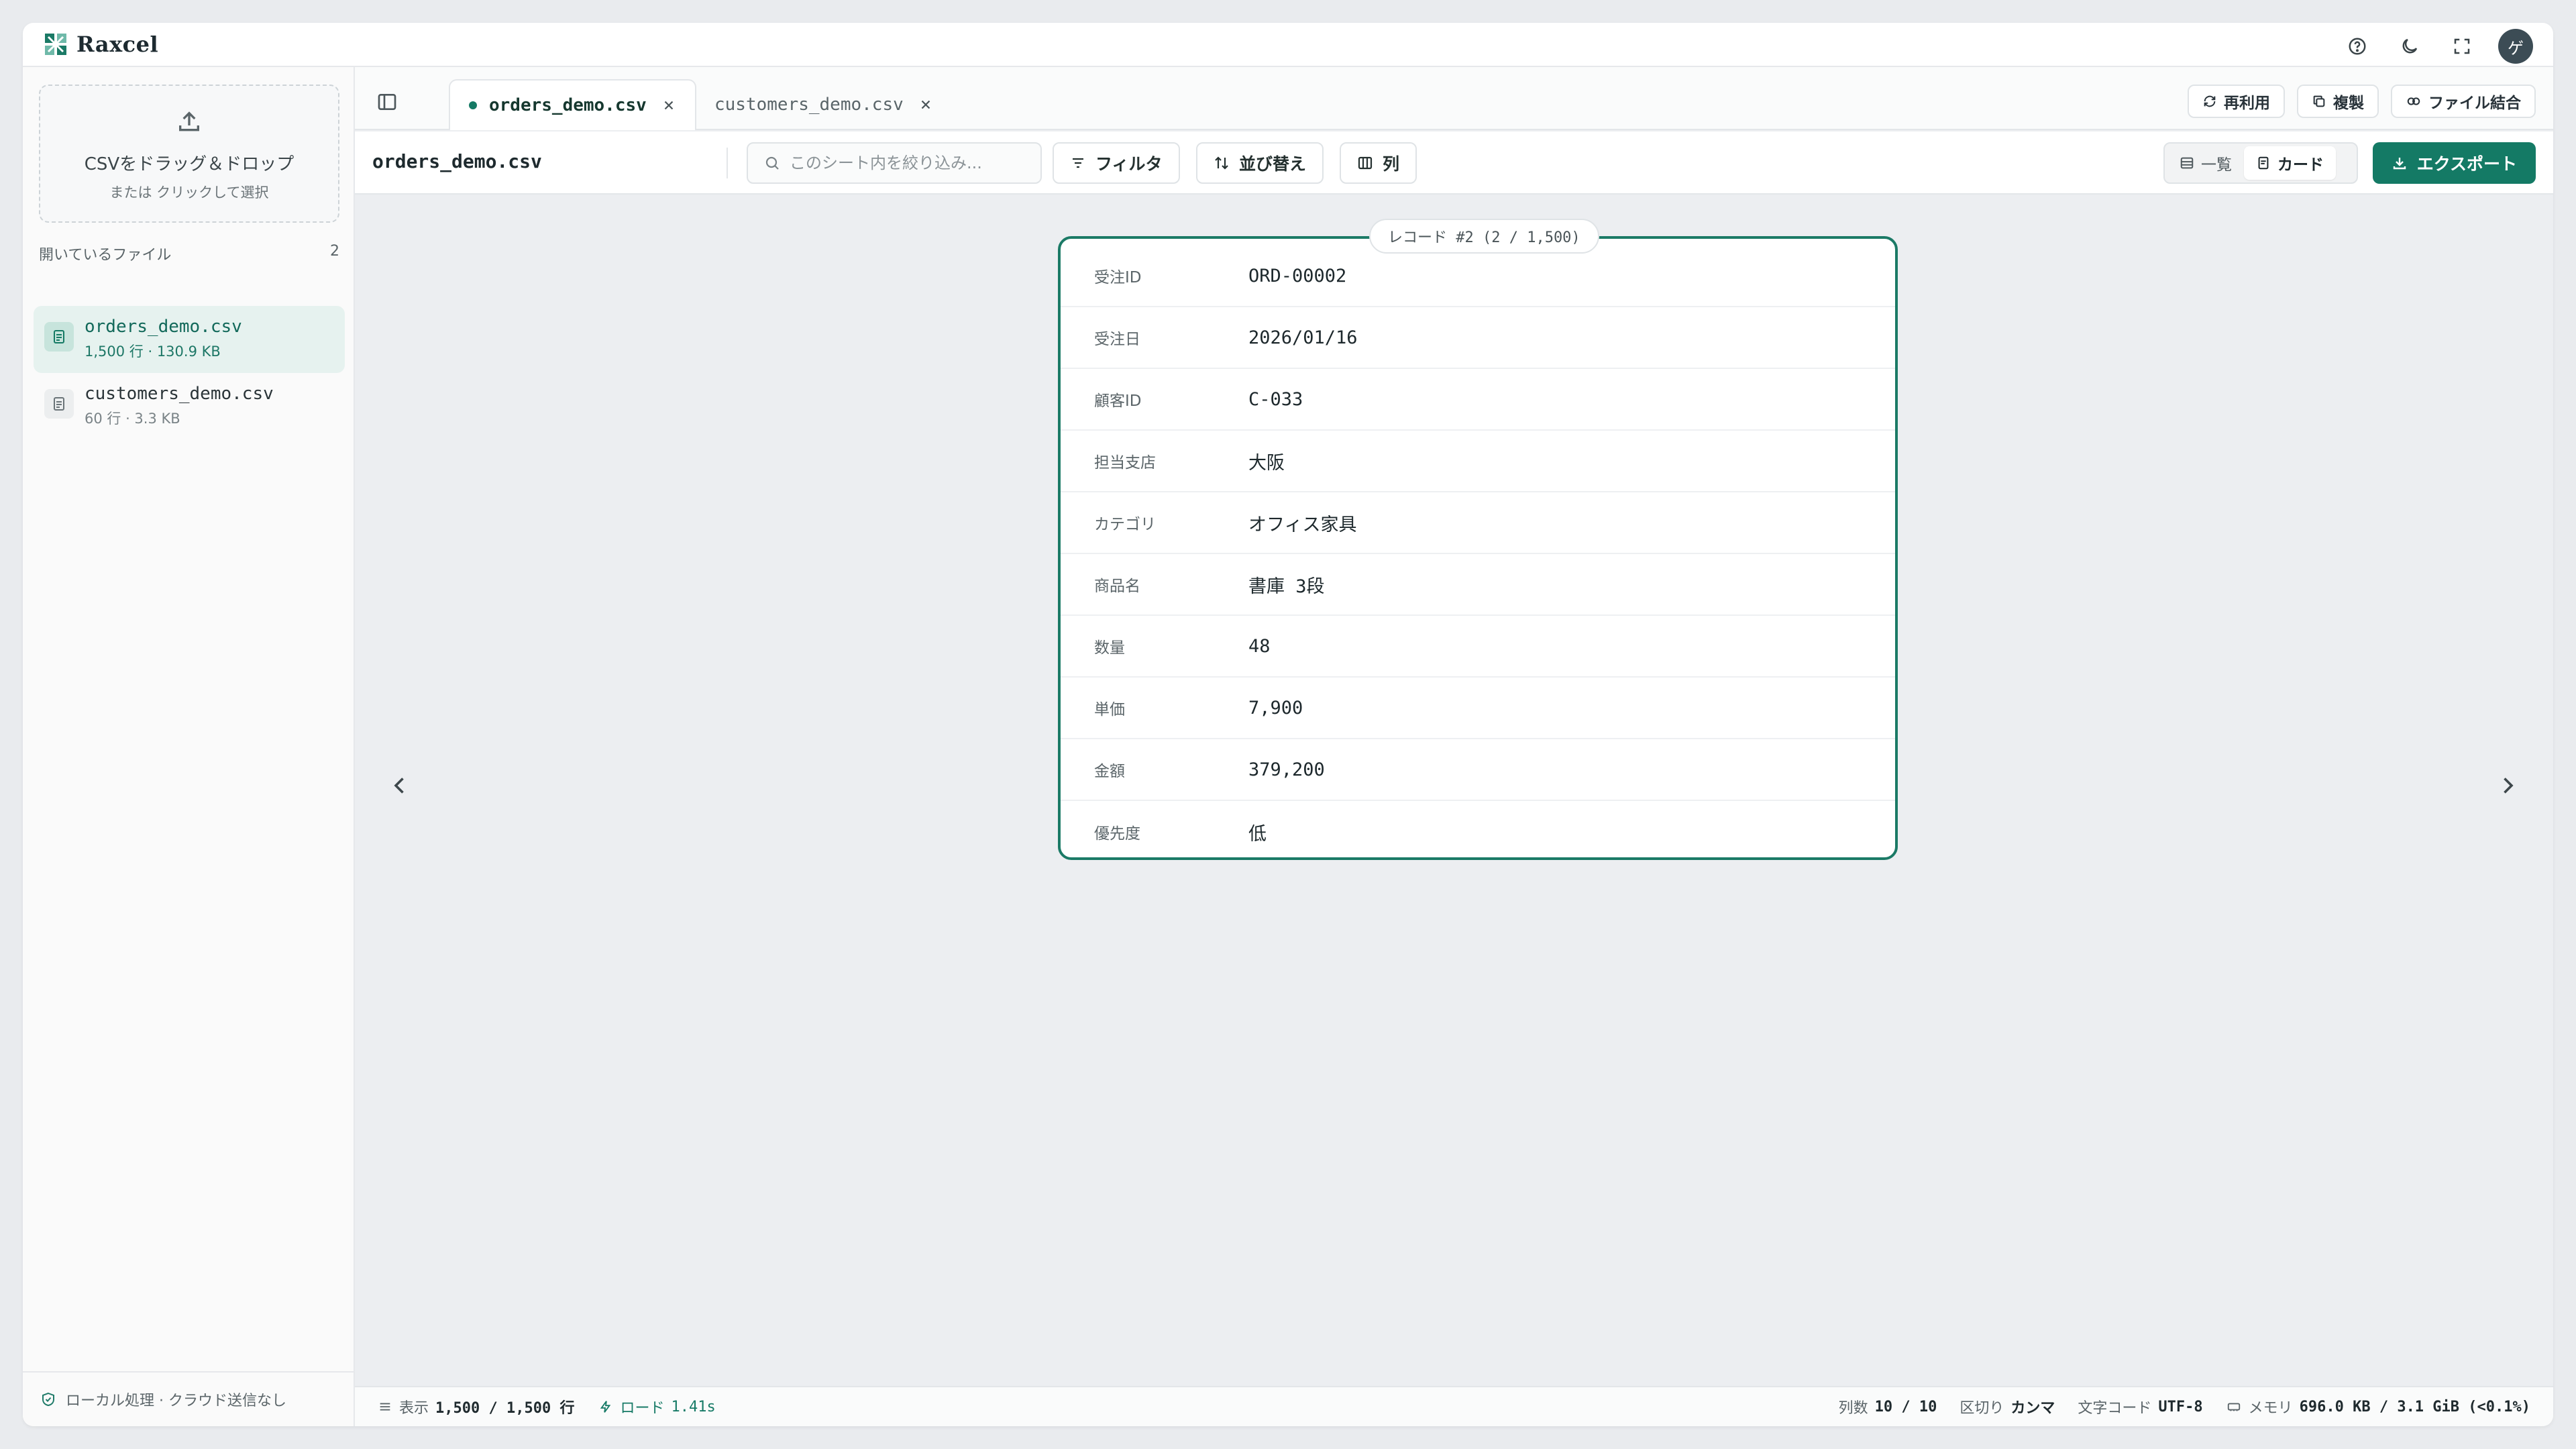 The width and height of the screenshot is (2576, 1449). What do you see at coordinates (1117, 339) in the screenshot?
I see `field-label: 受注日` at bounding box center [1117, 339].